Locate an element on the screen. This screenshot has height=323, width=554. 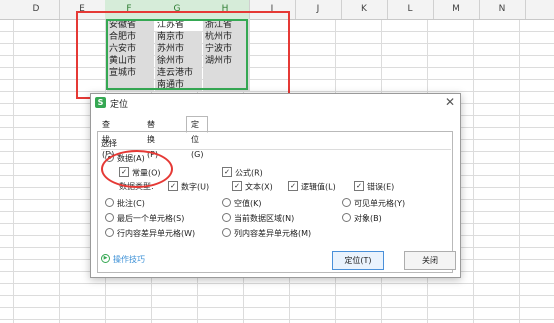
column-header-n: N is located at coordinates (502, 9).